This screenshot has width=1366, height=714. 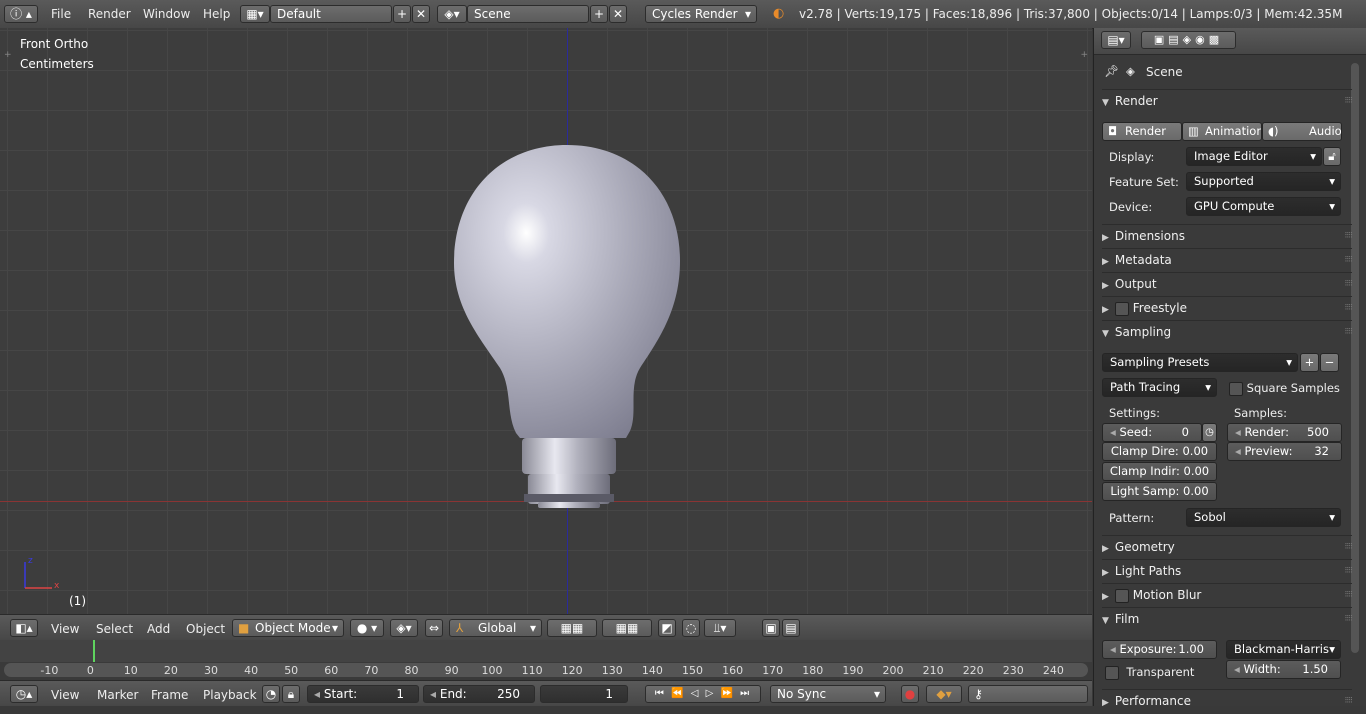 What do you see at coordinates (367, 628) in the screenshot?
I see `shading-select: ● ▾` at bounding box center [367, 628].